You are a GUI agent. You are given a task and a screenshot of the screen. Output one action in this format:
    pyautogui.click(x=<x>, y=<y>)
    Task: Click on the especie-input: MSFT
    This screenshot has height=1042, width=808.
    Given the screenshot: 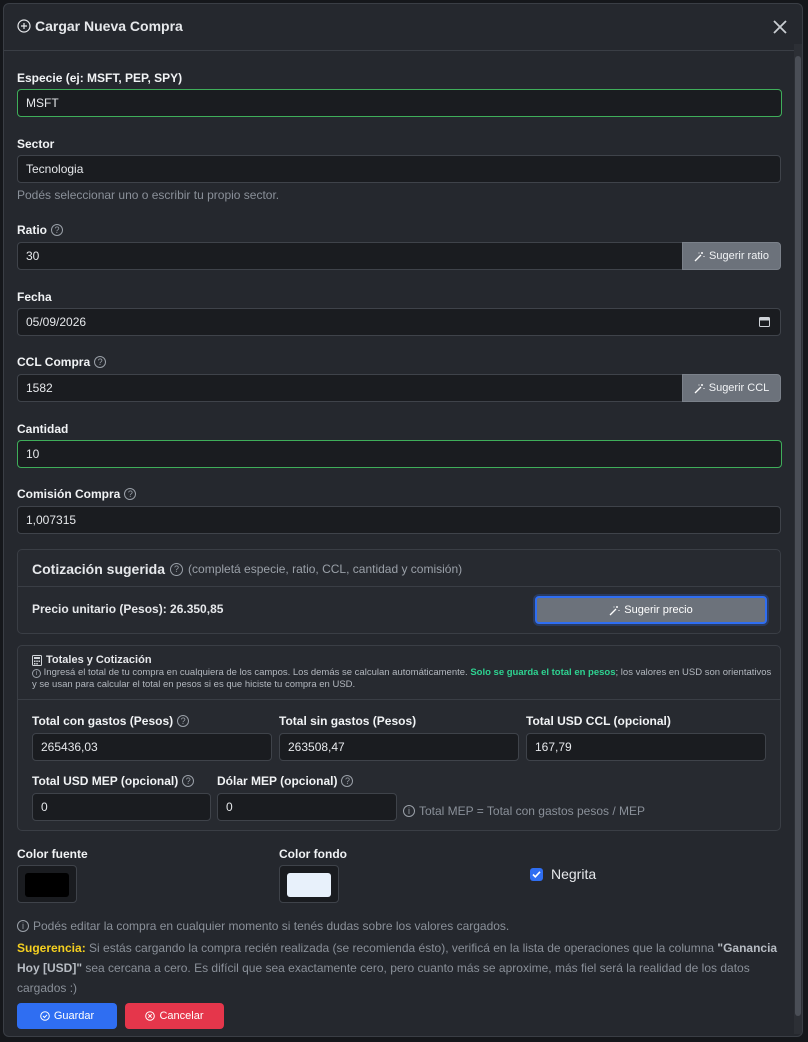 What is the action you would take?
    pyautogui.click(x=399, y=103)
    